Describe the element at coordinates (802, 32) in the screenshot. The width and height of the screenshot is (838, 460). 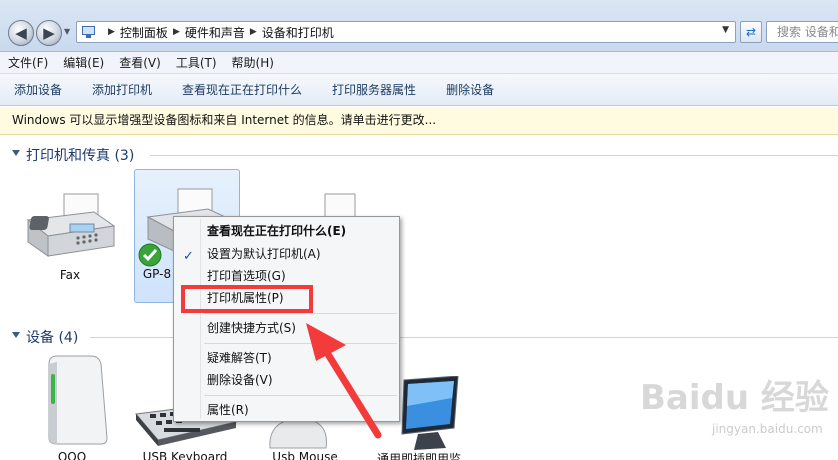
I see `search-input: 搜索 设备和` at that location.